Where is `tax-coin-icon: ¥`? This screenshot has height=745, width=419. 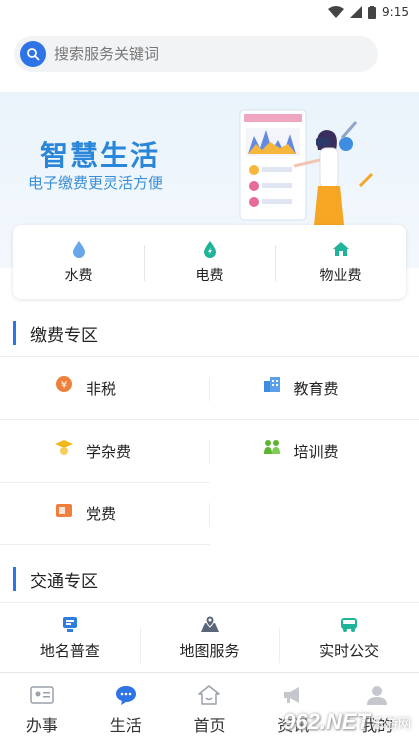 tax-coin-icon: ¥ is located at coordinates (64, 384).